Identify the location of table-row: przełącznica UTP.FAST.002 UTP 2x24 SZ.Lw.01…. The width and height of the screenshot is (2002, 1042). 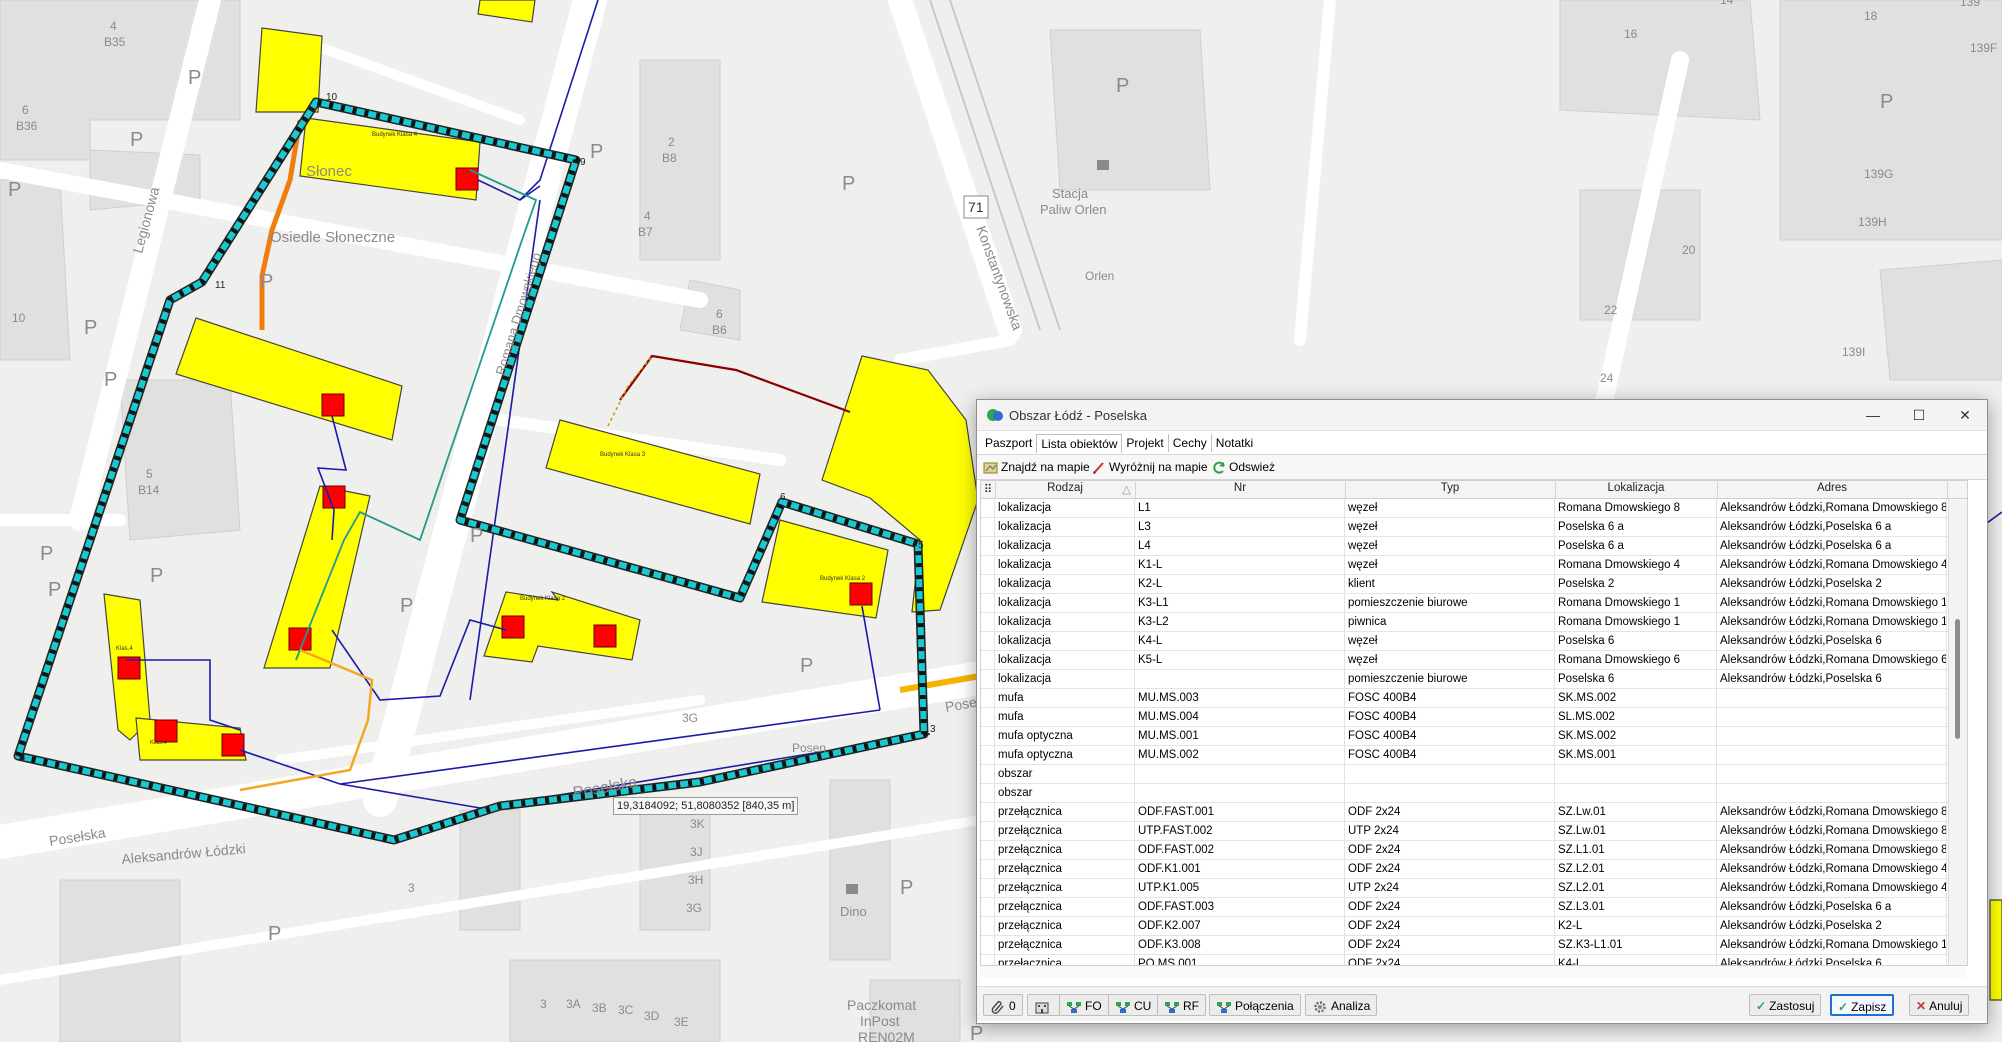
(1474, 831).